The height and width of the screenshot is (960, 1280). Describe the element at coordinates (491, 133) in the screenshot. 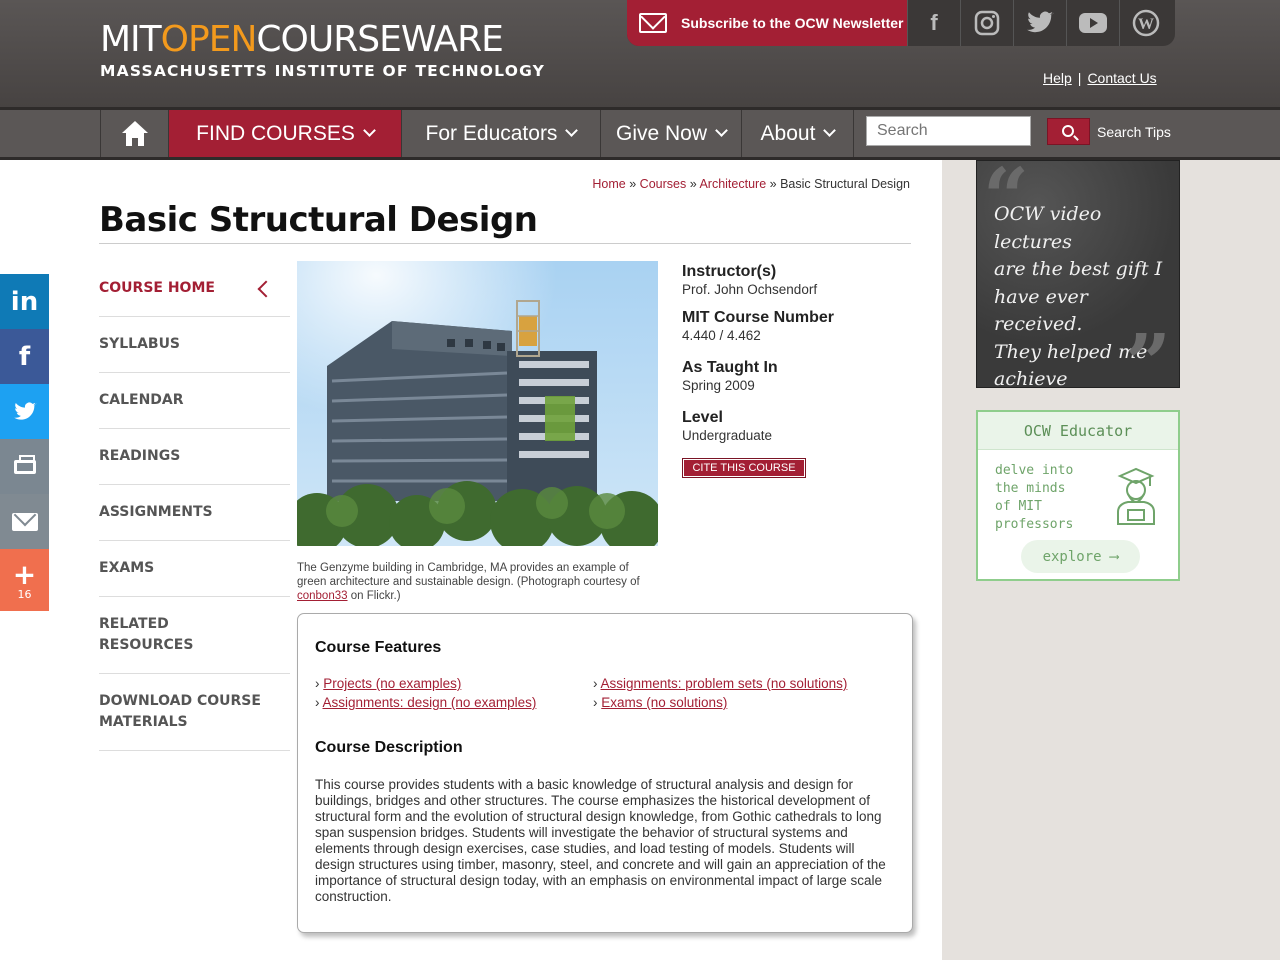

I see `nav-for-educators-label: For Educators` at that location.